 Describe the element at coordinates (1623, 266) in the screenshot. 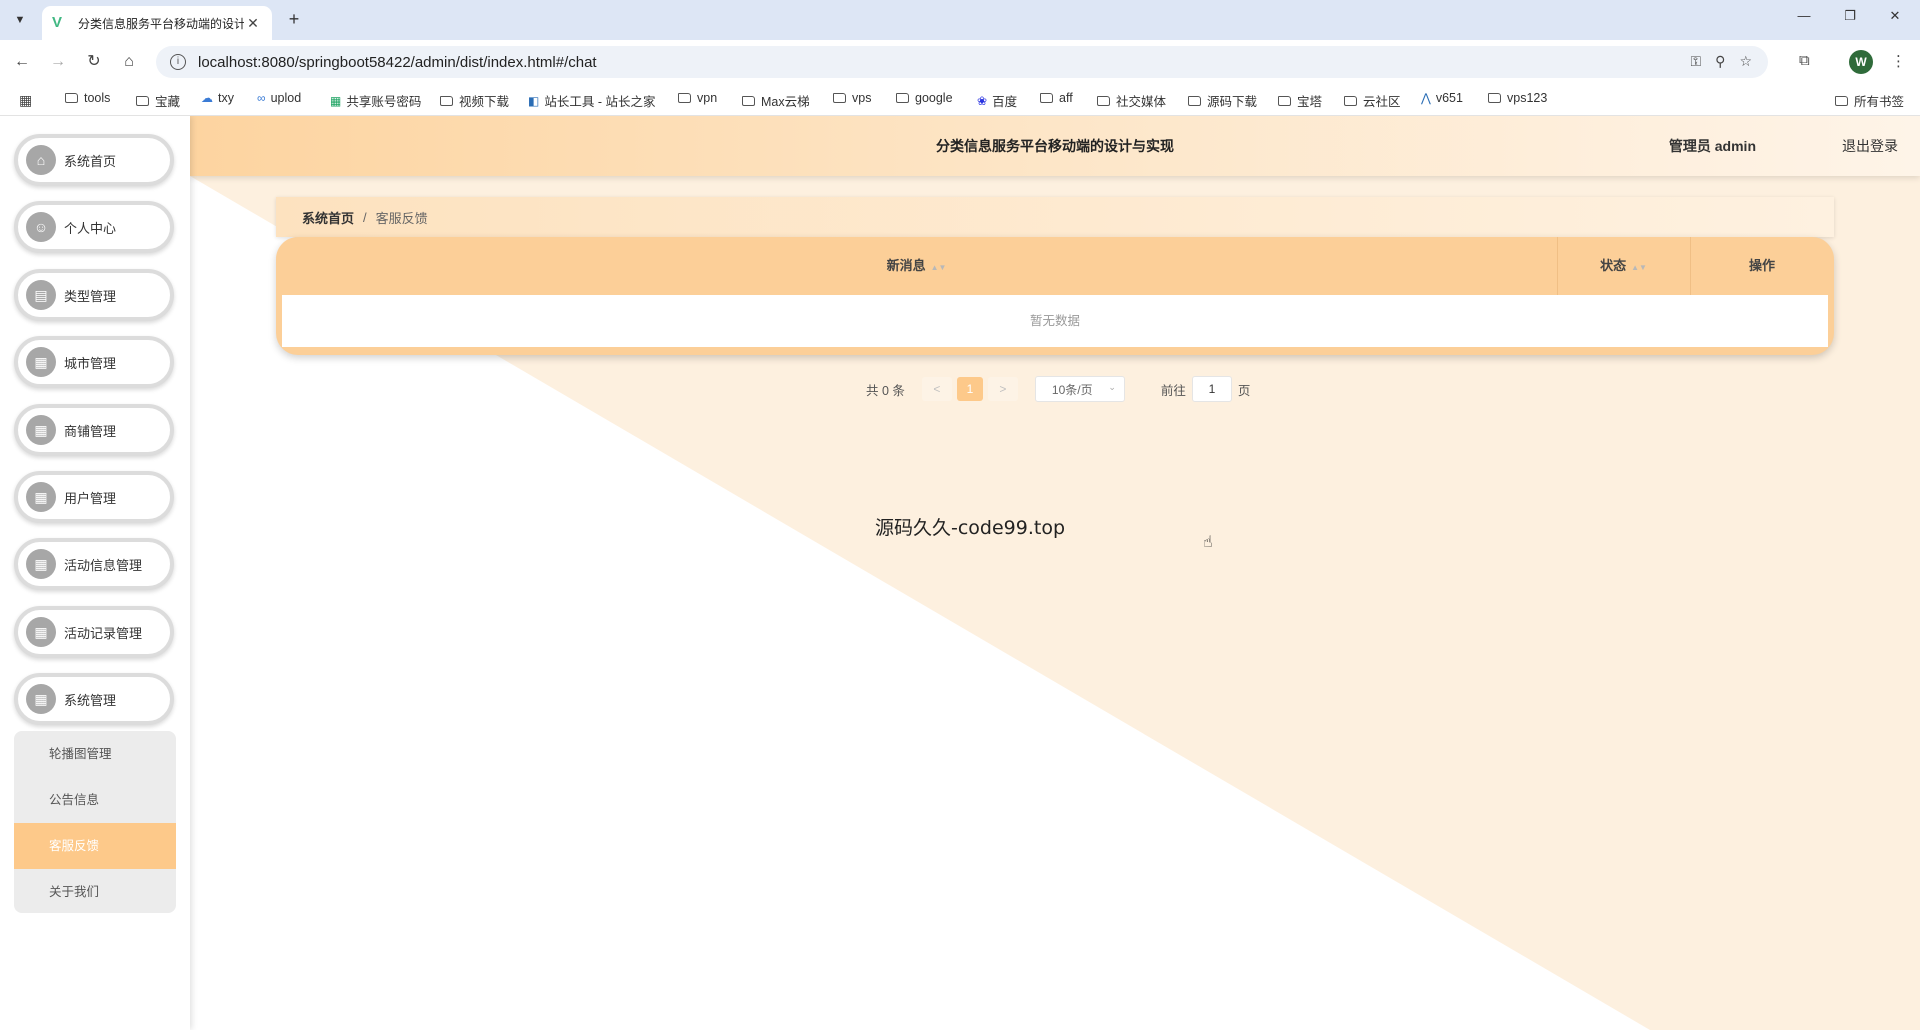

I see `column-header-status: 状态 ▲▼` at that location.